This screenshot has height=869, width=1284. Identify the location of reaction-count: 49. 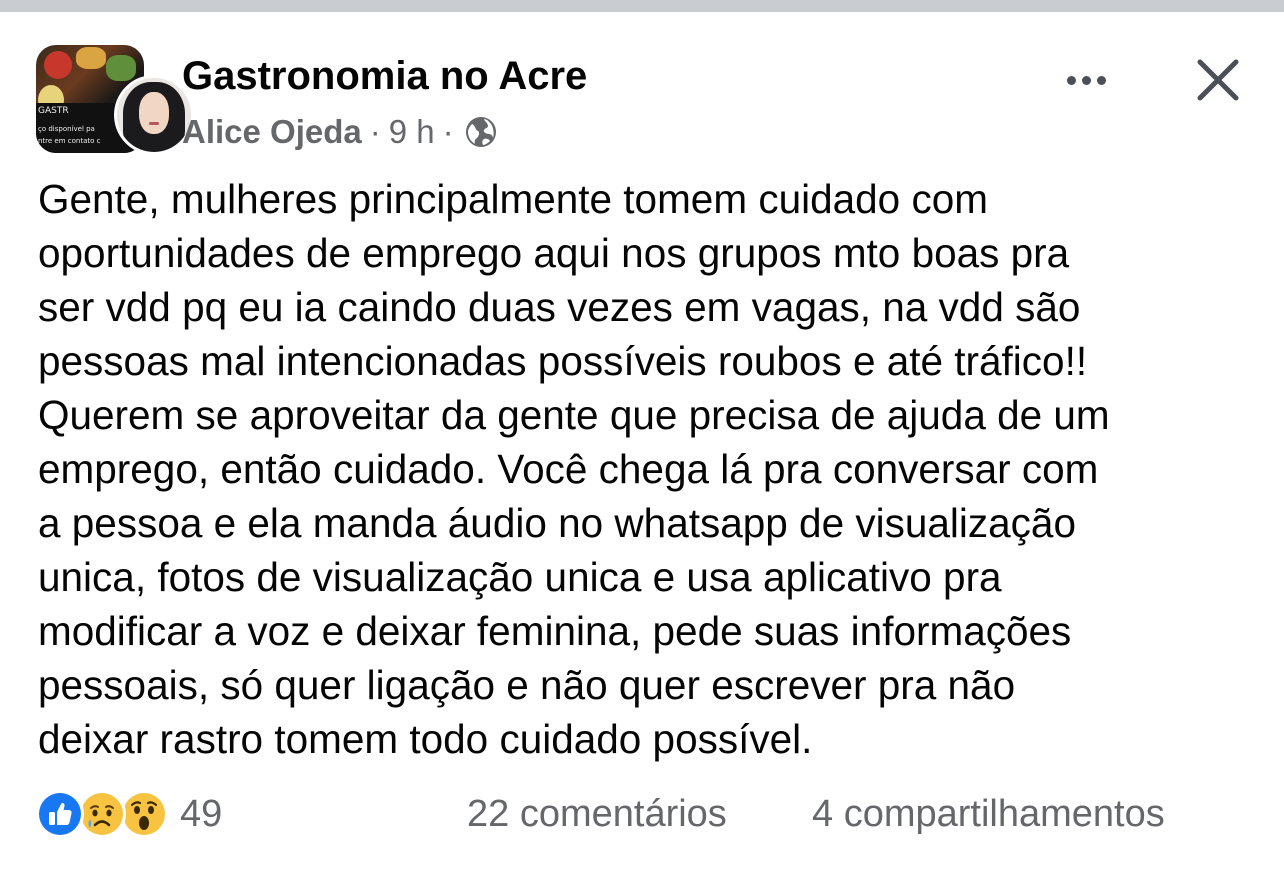
(201, 814).